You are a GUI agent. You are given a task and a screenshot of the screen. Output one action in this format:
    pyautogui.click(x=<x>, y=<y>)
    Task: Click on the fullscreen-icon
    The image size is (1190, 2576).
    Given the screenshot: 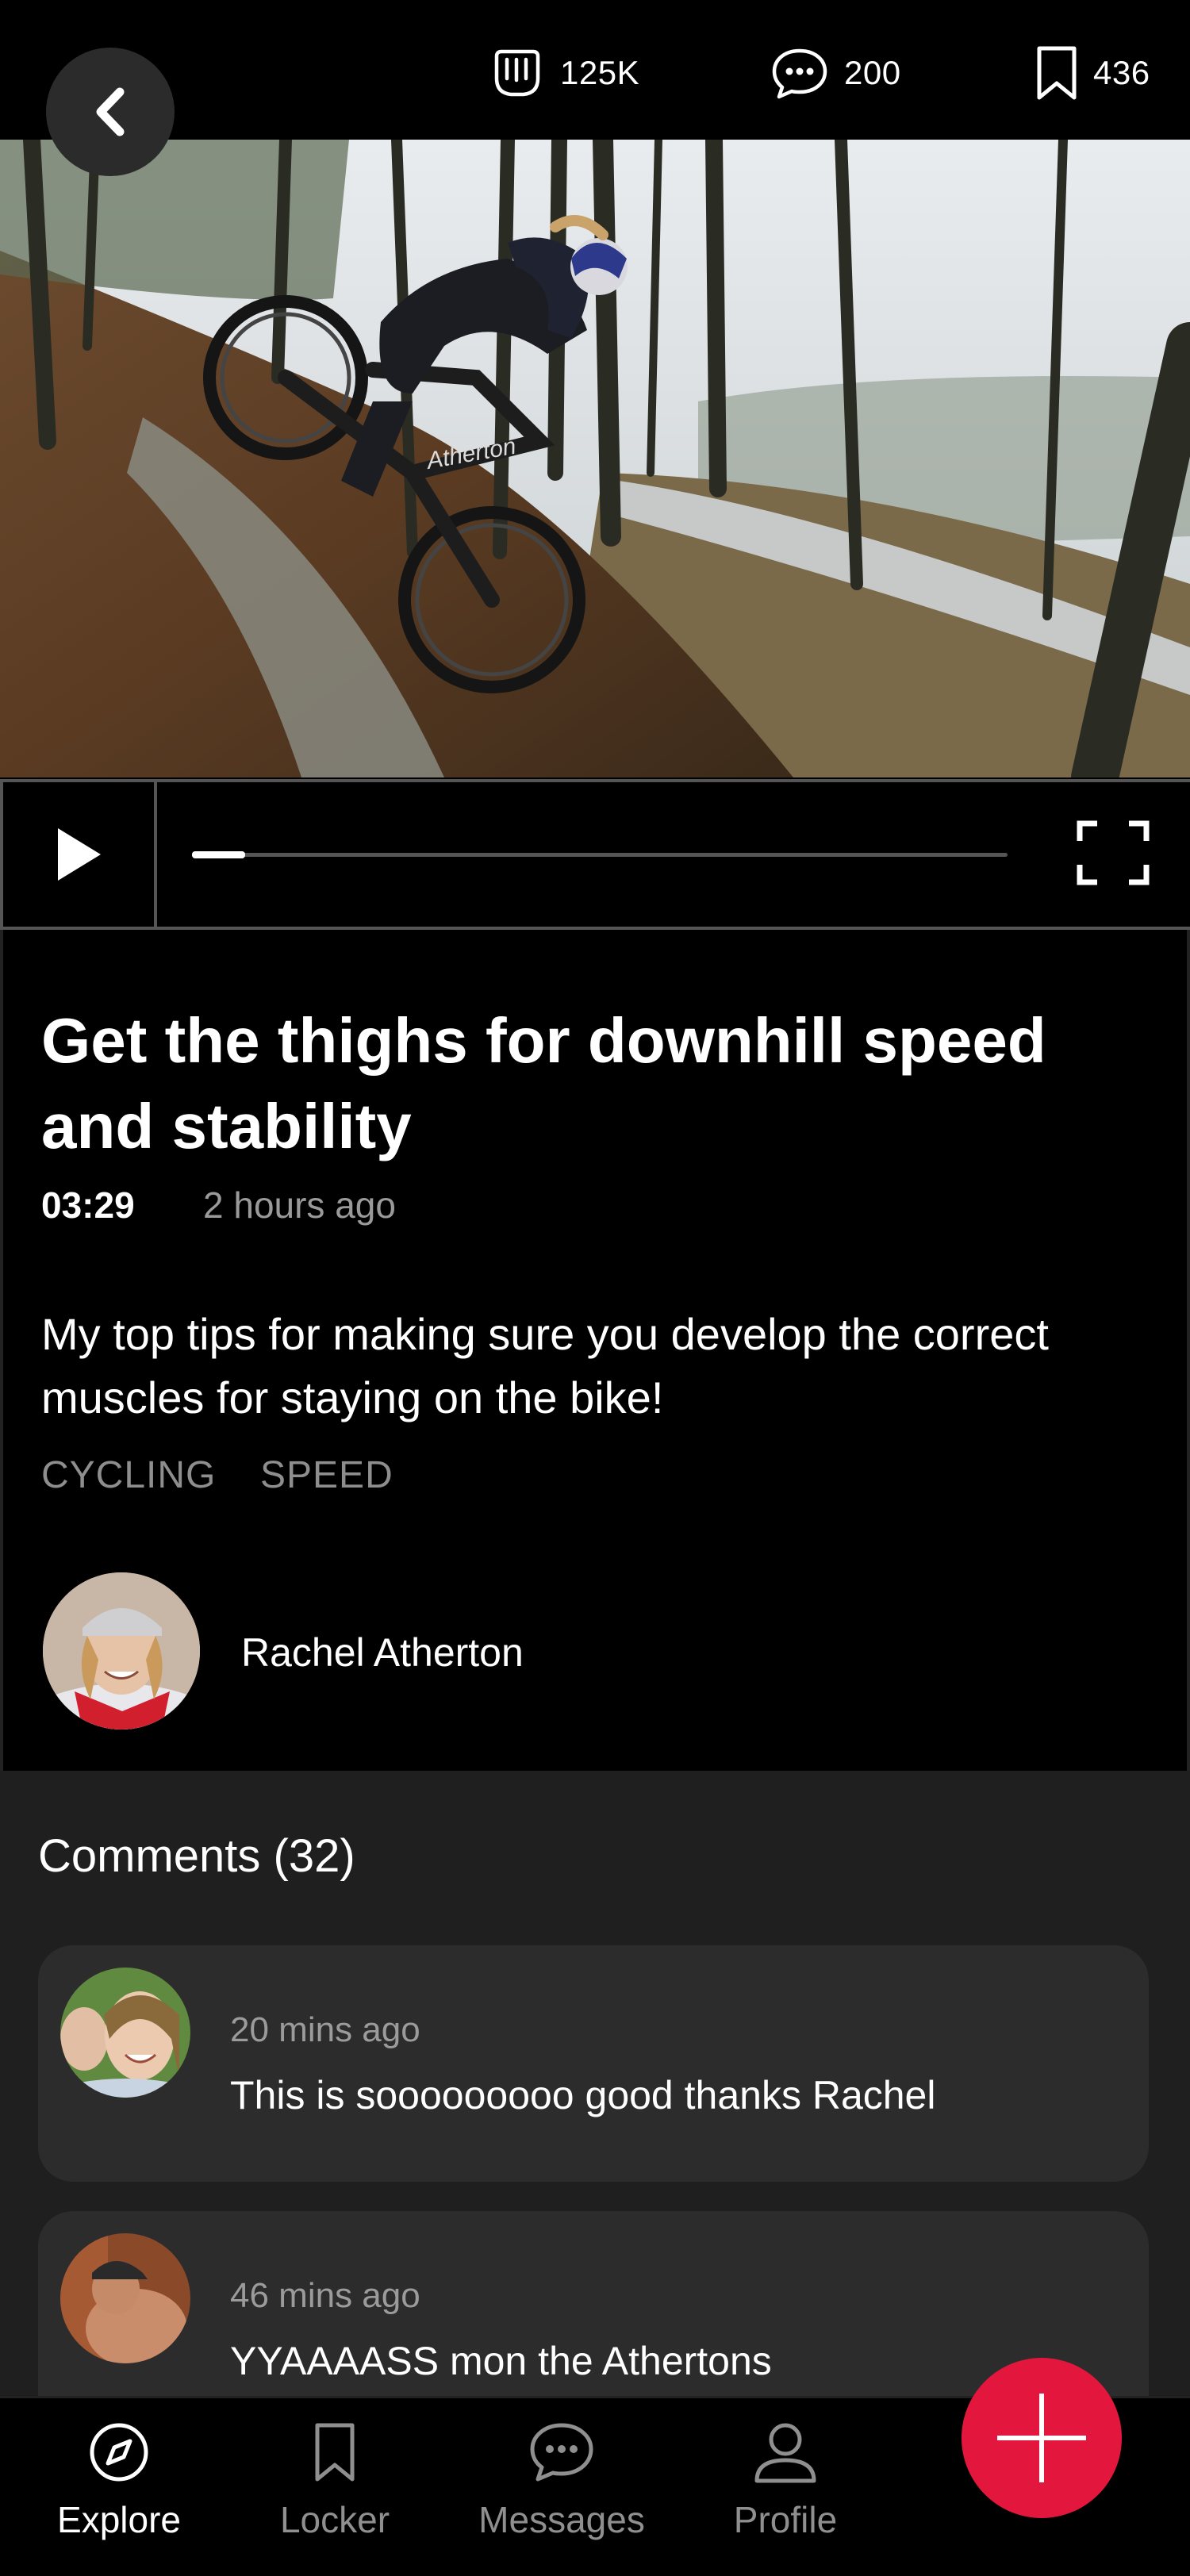 What is the action you would take?
    pyautogui.click(x=1113, y=853)
    